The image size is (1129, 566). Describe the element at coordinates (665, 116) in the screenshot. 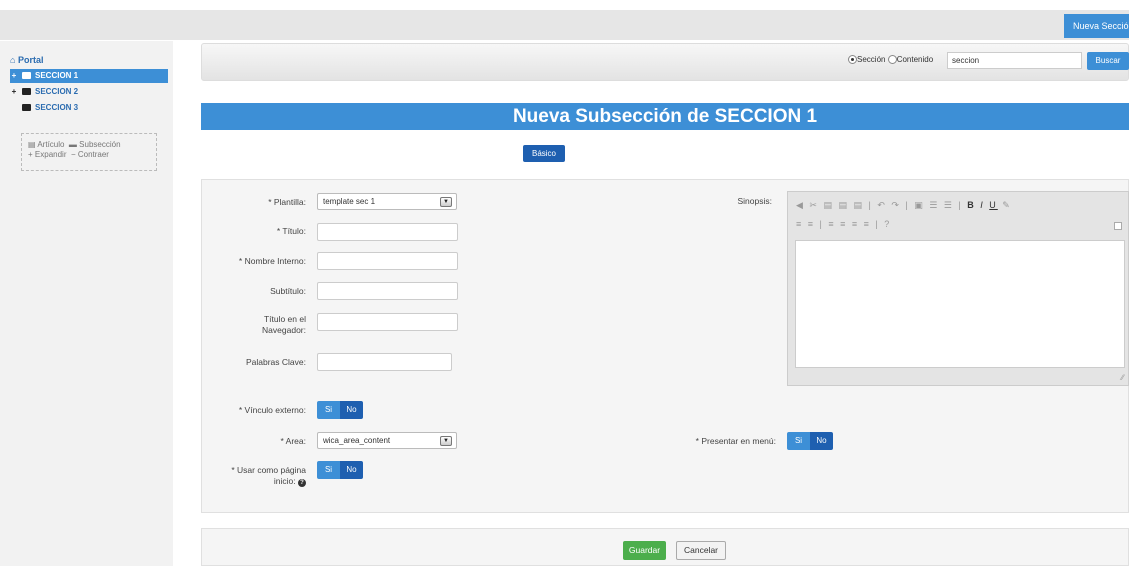

I see `page-title: Nueva Subsección de SECCION 1` at that location.